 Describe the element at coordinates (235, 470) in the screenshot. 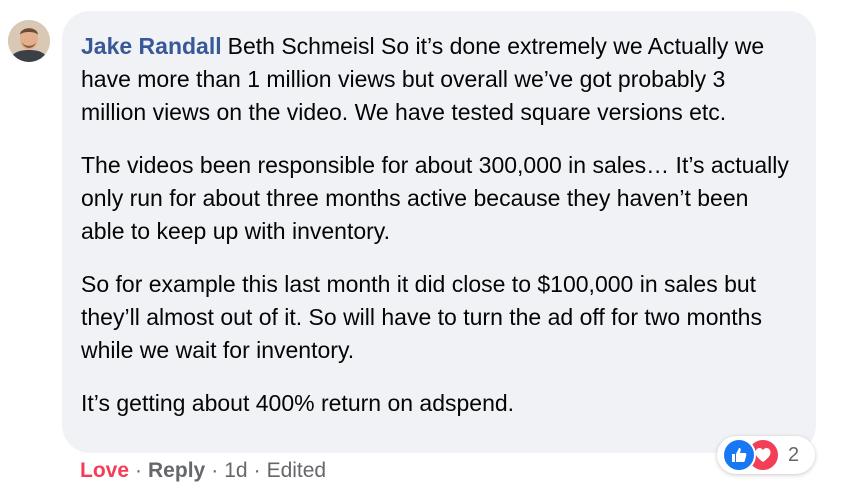

I see `timestamp-link: 1d` at that location.